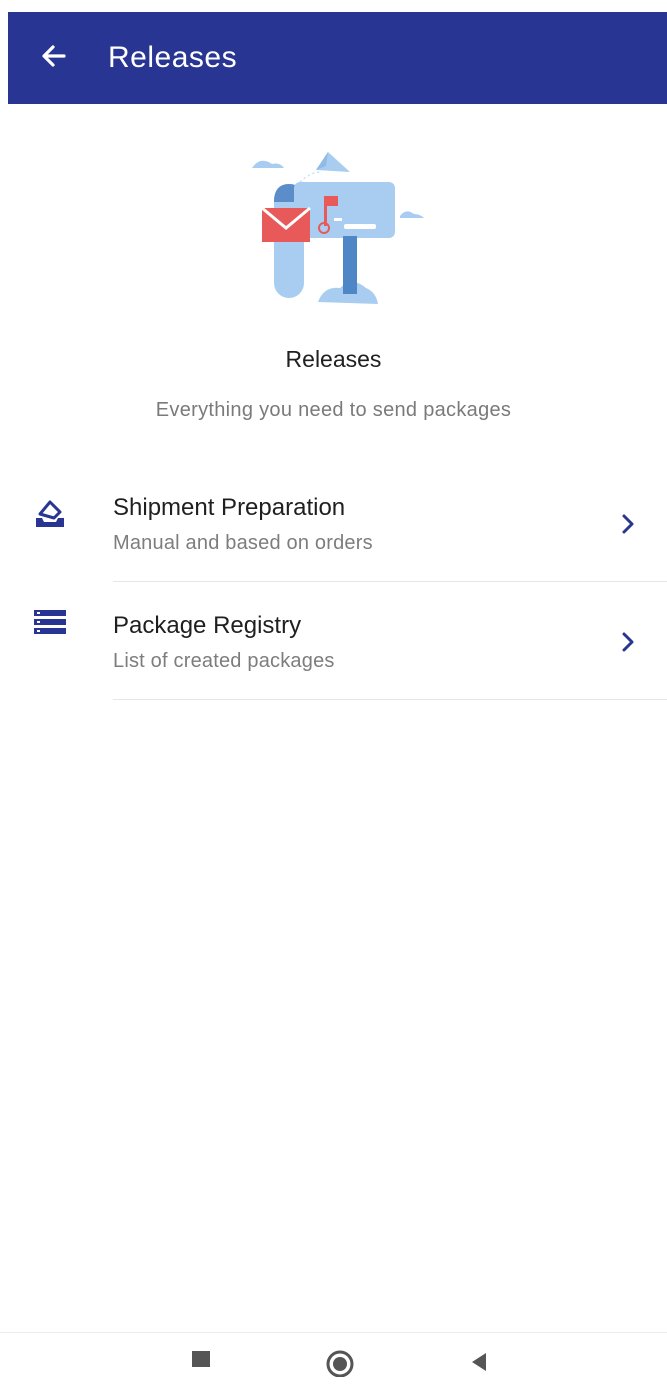 This screenshot has width=667, height=1387. I want to click on menu-item-subtitle: Manual and based on orders, so click(243, 543).